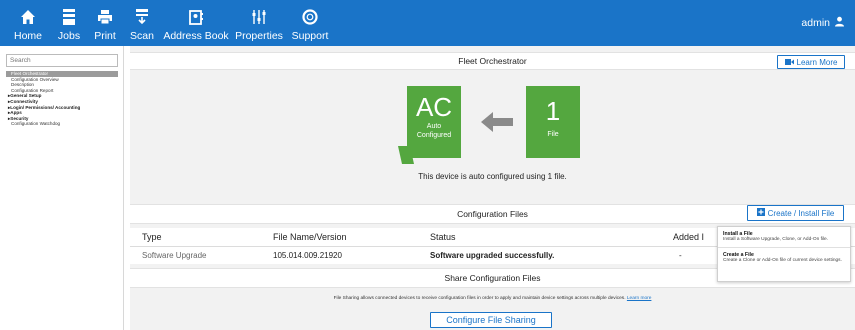 The height and width of the screenshot is (330, 855). I want to click on configure-file-sharing-button: Configure File Sharing, so click(491, 320).